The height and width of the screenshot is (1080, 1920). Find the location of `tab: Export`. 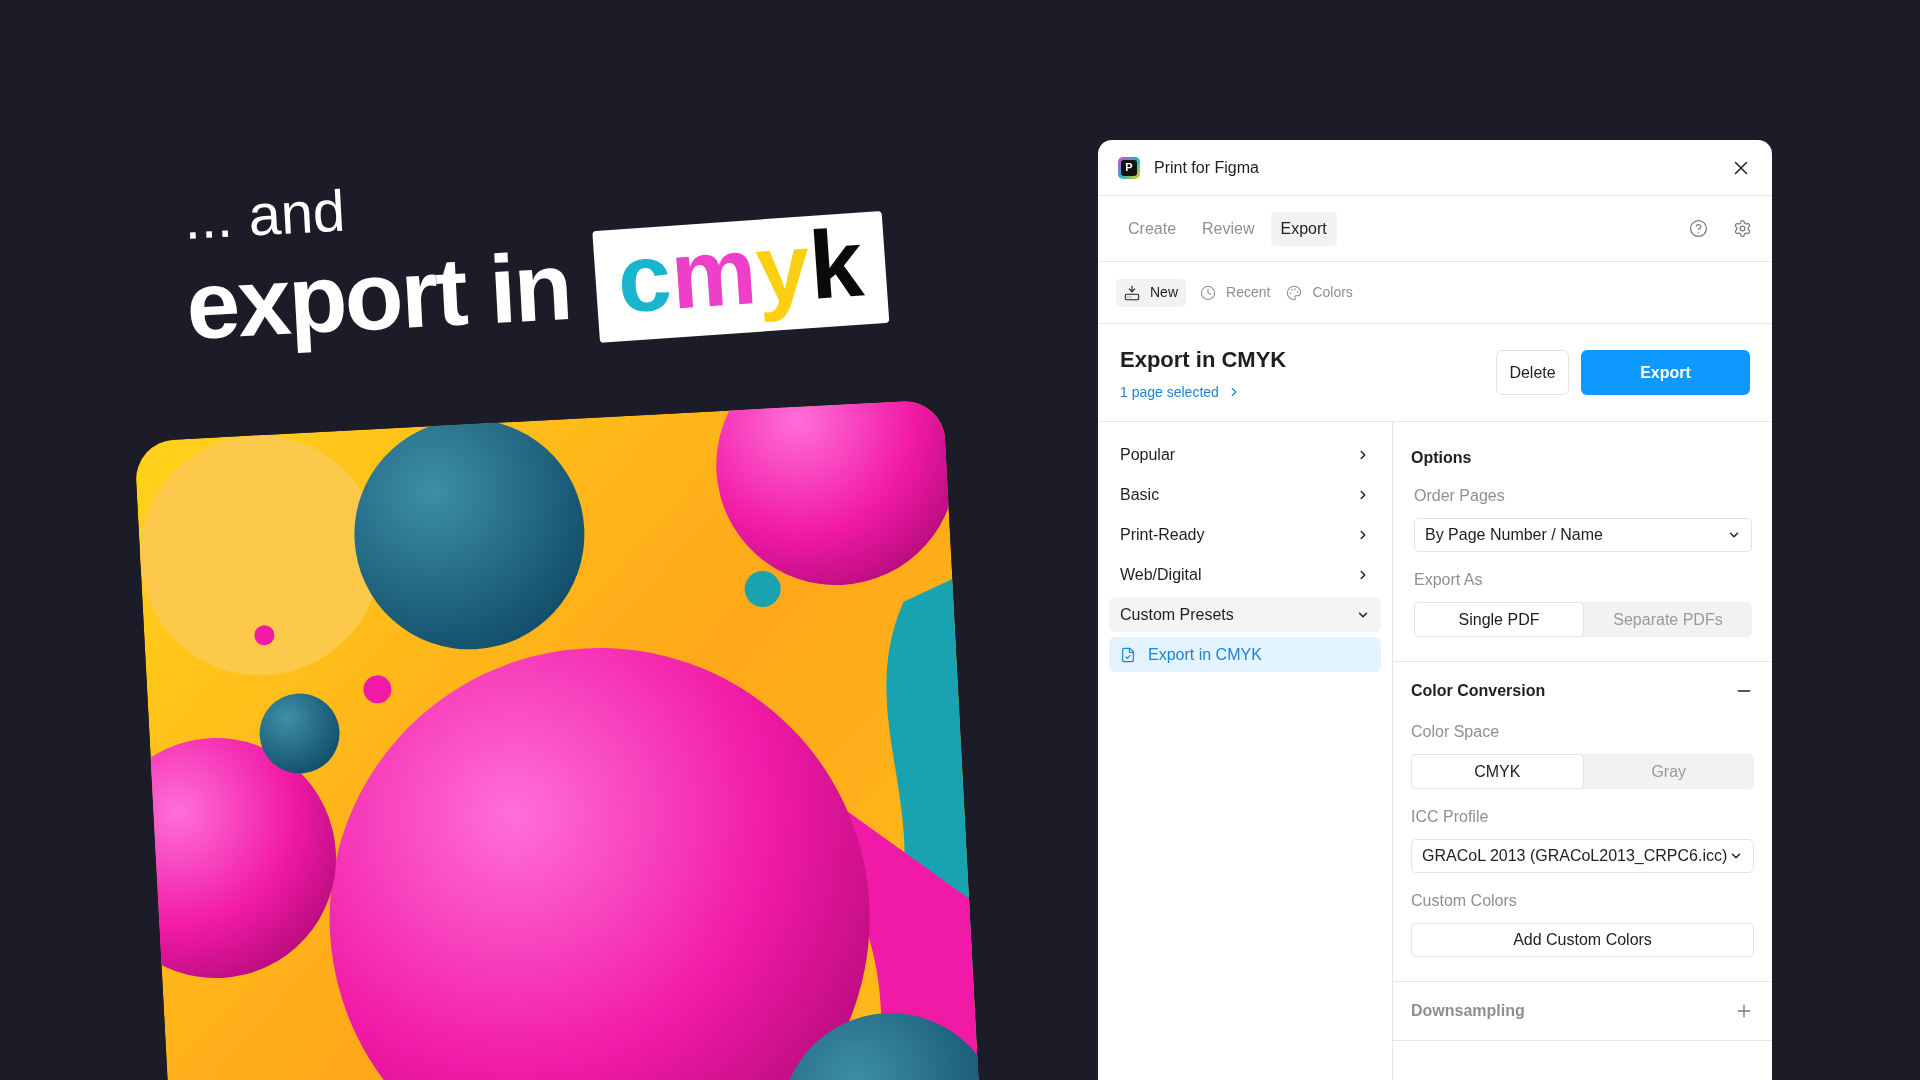

tab: Export is located at coordinates (1303, 228).